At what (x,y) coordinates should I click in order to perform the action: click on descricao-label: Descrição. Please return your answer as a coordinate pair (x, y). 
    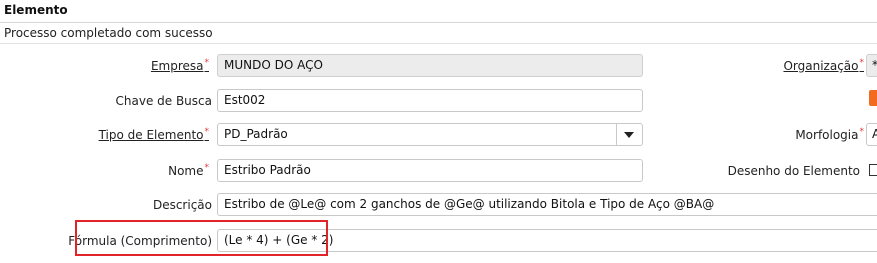
    Looking at the image, I should click on (182, 205).